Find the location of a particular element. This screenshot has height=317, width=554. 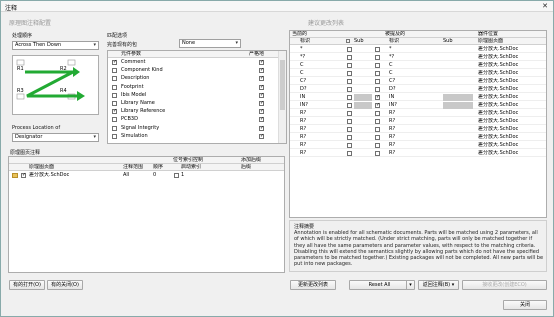

param-row: Description ✓ is located at coordinates (193, 78).